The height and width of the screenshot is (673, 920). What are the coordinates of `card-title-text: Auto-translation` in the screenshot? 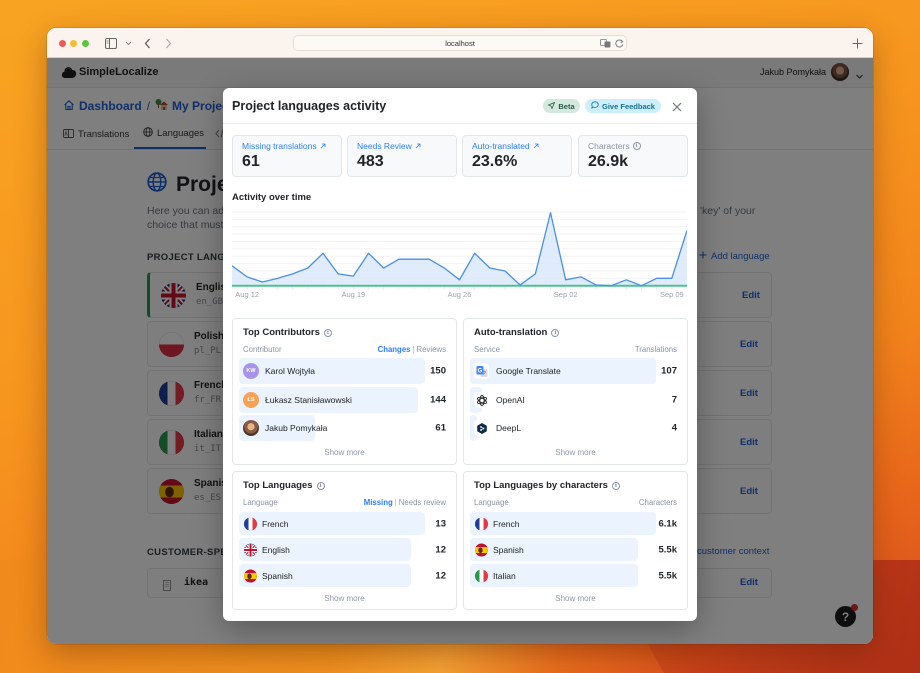 It's located at (511, 332).